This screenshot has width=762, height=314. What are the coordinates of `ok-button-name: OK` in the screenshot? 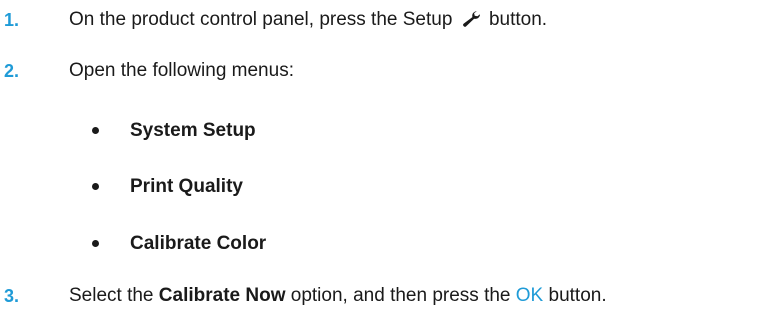 It's located at (529, 295).